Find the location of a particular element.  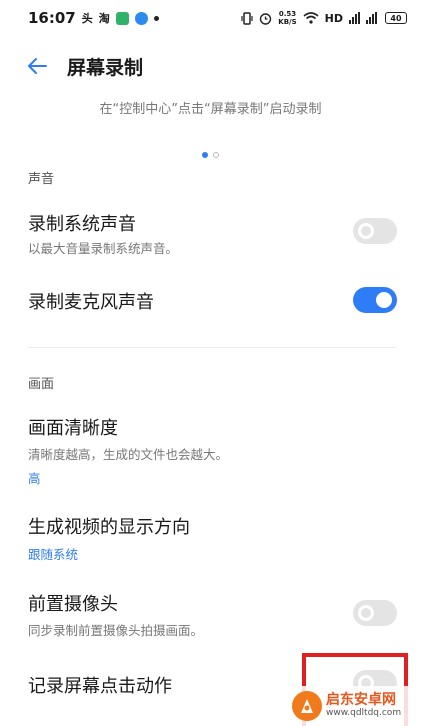

orientation-label: 生成视频的显示方向 is located at coordinates (109, 527).